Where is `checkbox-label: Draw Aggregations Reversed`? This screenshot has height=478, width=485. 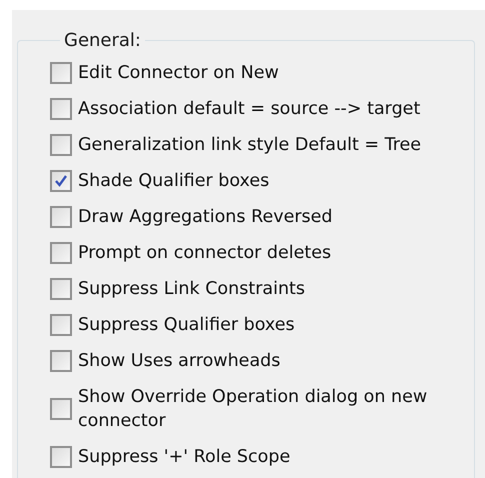 checkbox-label: Draw Aggregations Reversed is located at coordinates (205, 217).